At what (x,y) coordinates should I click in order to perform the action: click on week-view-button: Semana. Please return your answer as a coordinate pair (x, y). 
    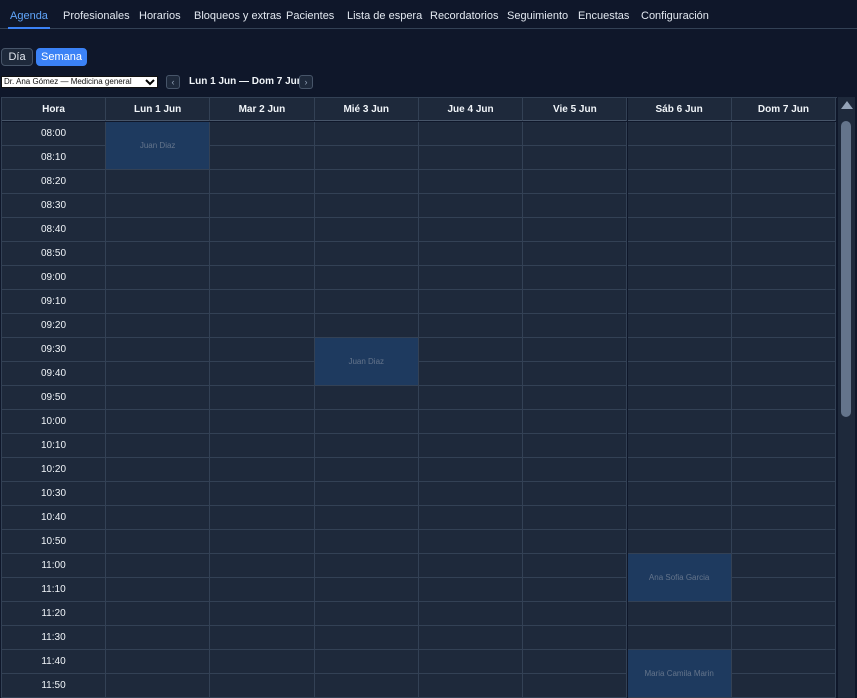
    Looking at the image, I should click on (61, 57).